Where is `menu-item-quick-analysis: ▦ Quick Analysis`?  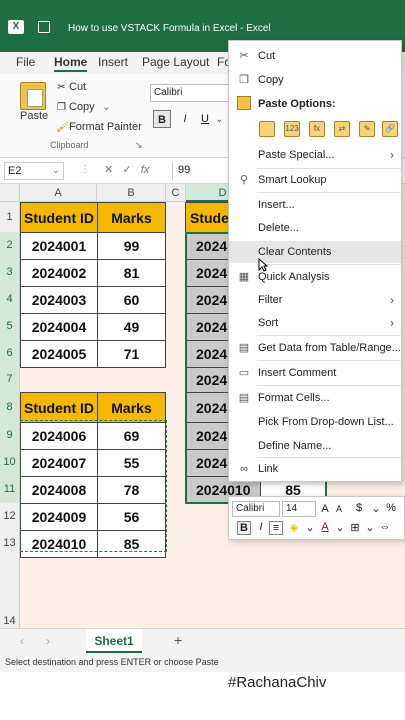 menu-item-quick-analysis: ▦ Quick Analysis is located at coordinates (315, 277).